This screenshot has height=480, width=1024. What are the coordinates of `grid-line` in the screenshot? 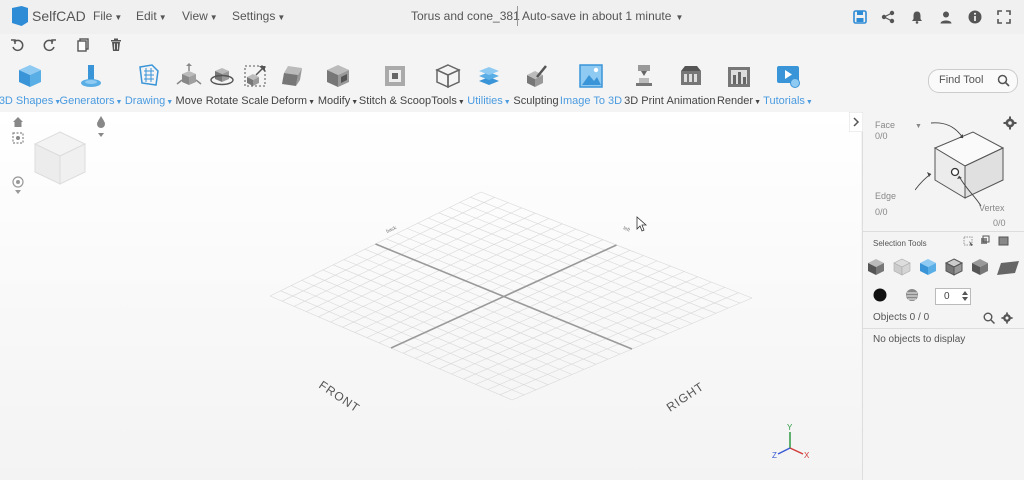 It's located at (503, 296).